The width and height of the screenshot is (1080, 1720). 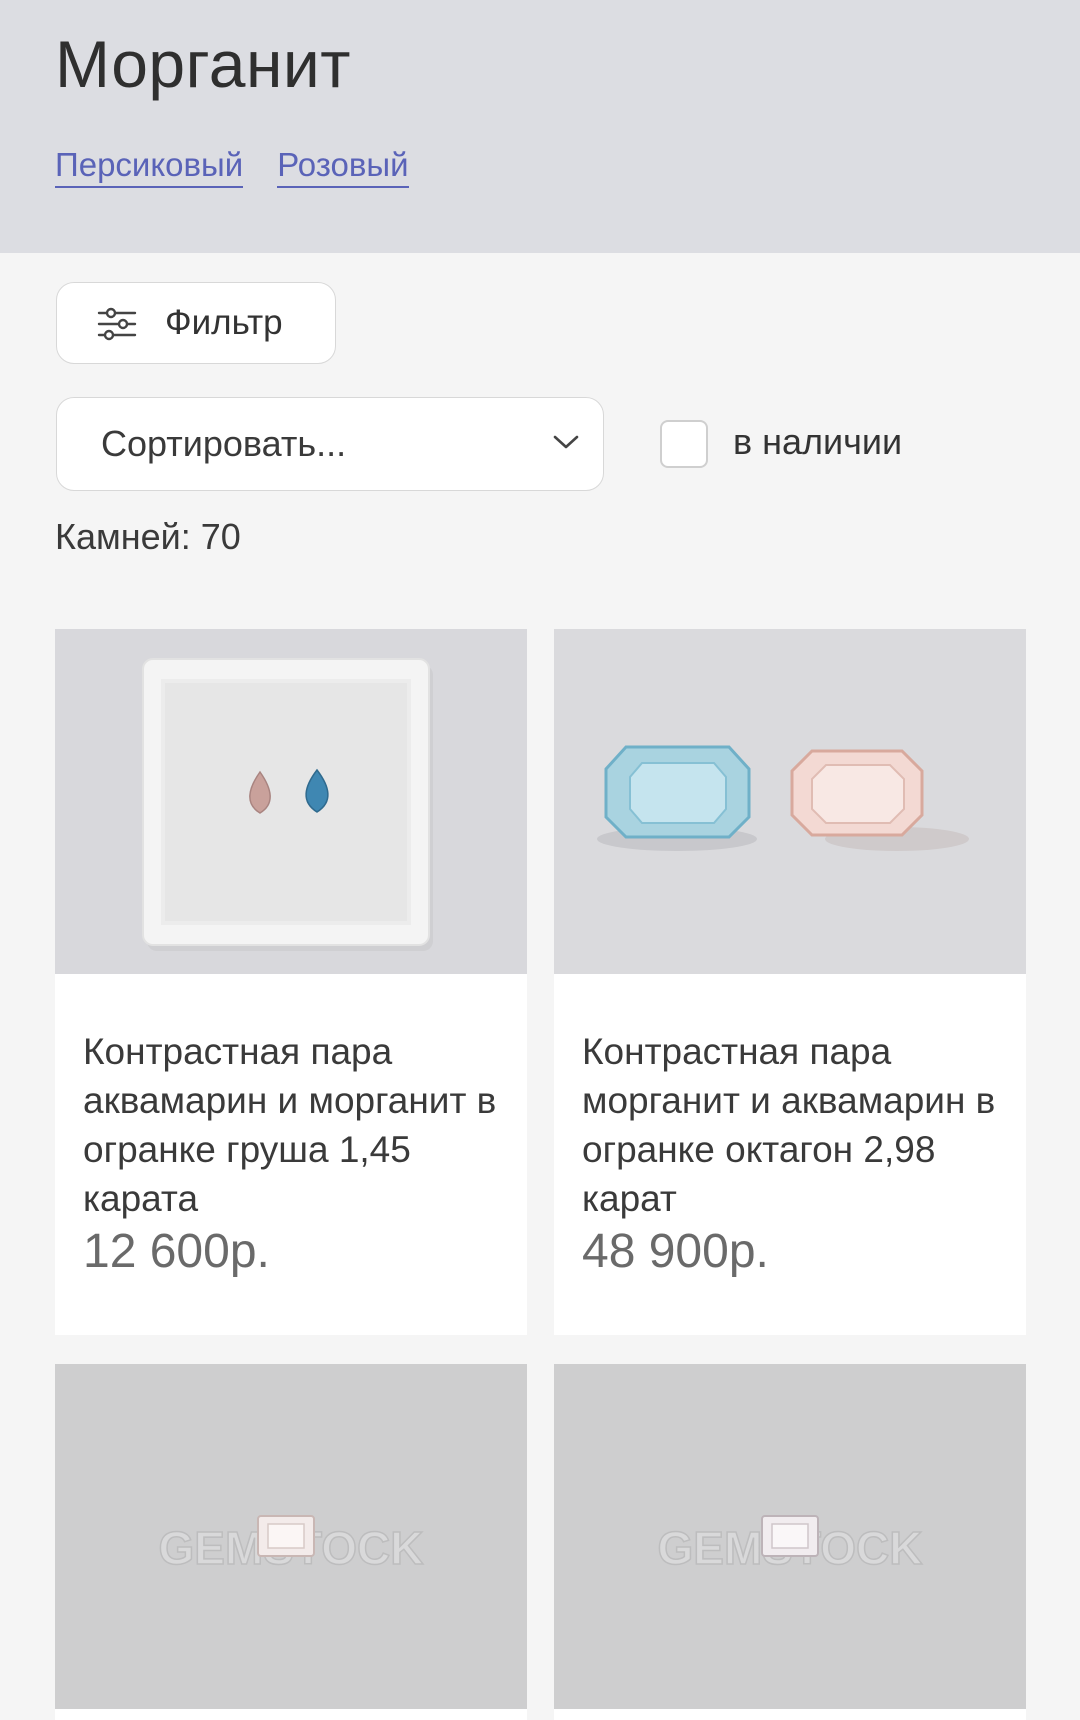 I want to click on in-stock-label: в наличии, so click(x=817, y=442).